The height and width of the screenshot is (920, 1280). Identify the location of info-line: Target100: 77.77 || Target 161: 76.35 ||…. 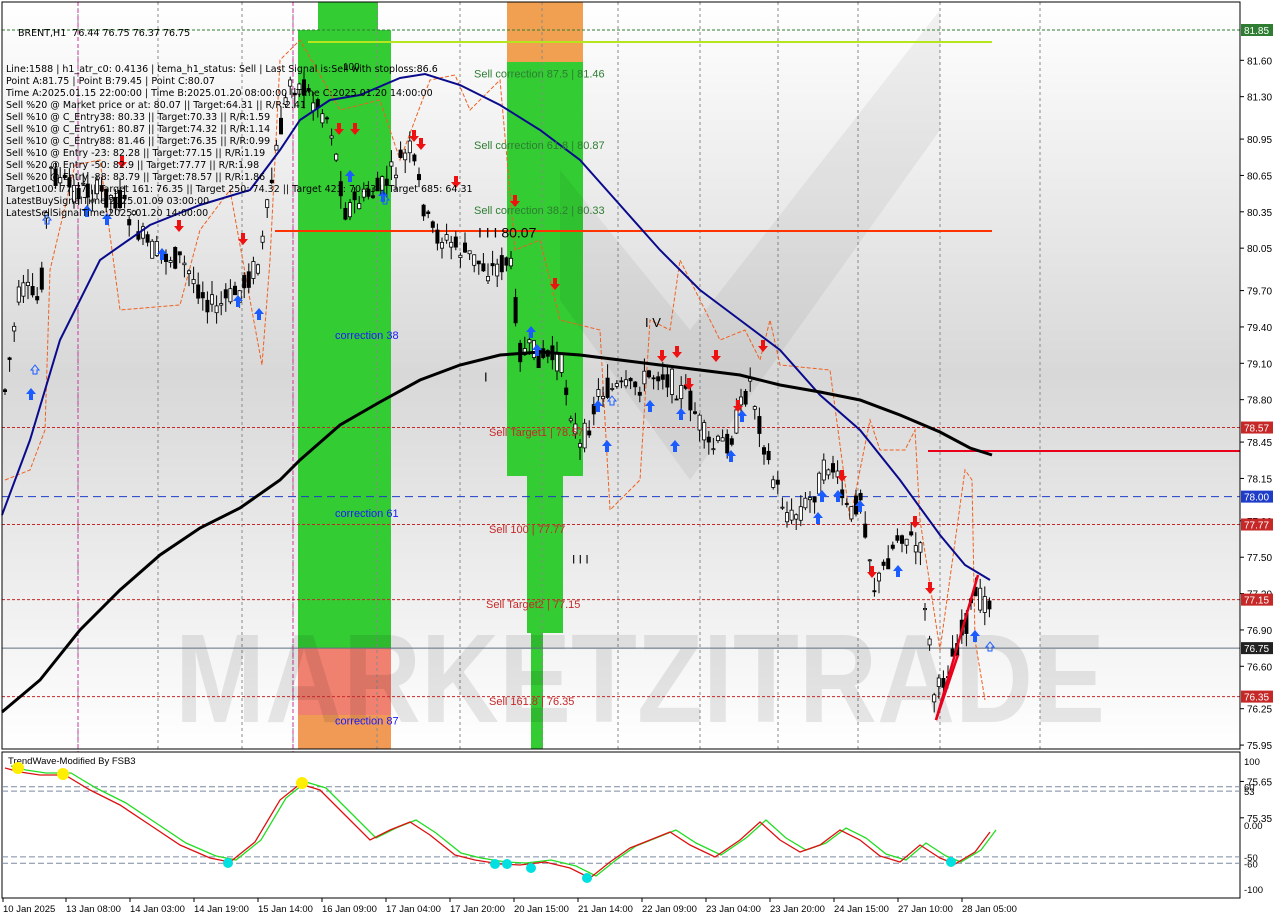
(239, 189).